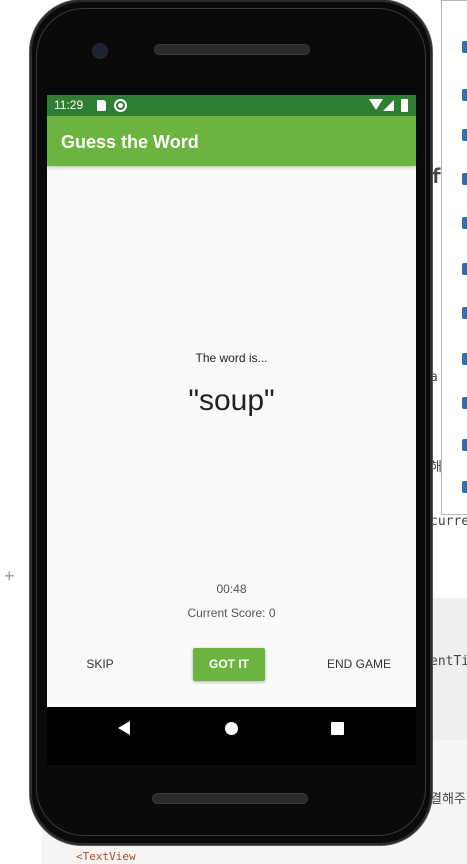  Describe the element at coordinates (106, 856) in the screenshot. I see `code-textview-tag: <TextView` at that location.